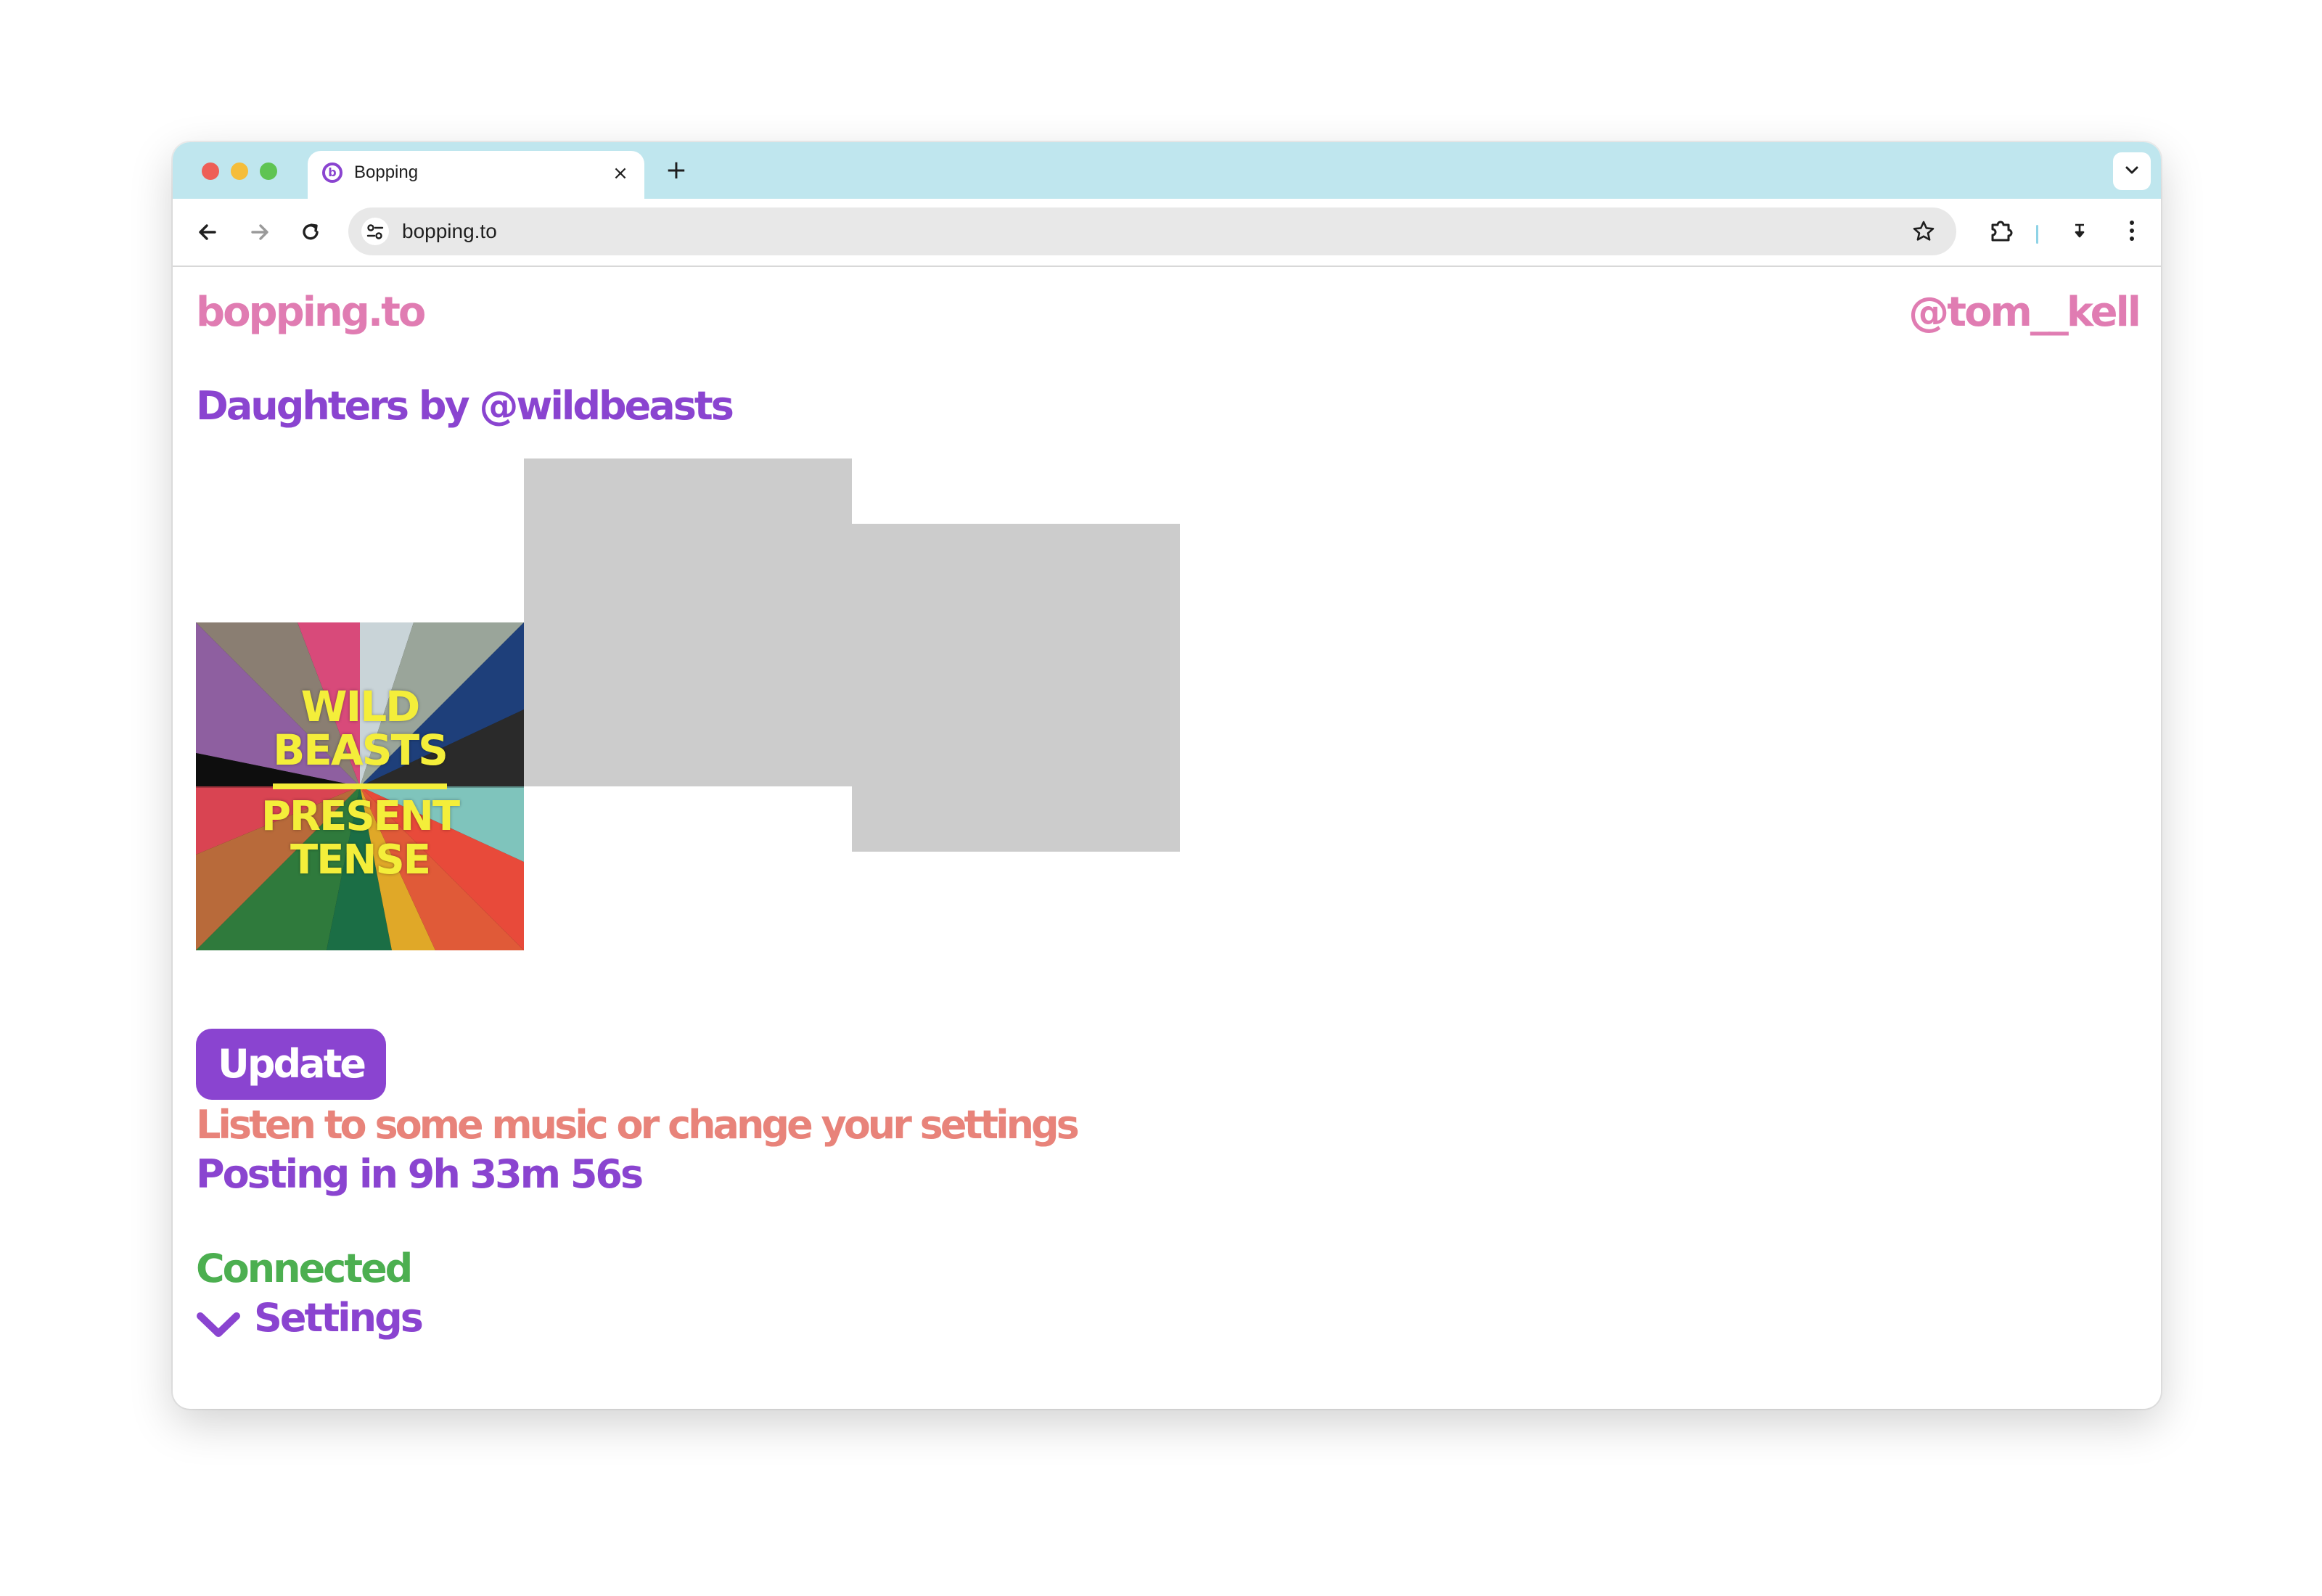  I want to click on extensions-button, so click(2001, 230).